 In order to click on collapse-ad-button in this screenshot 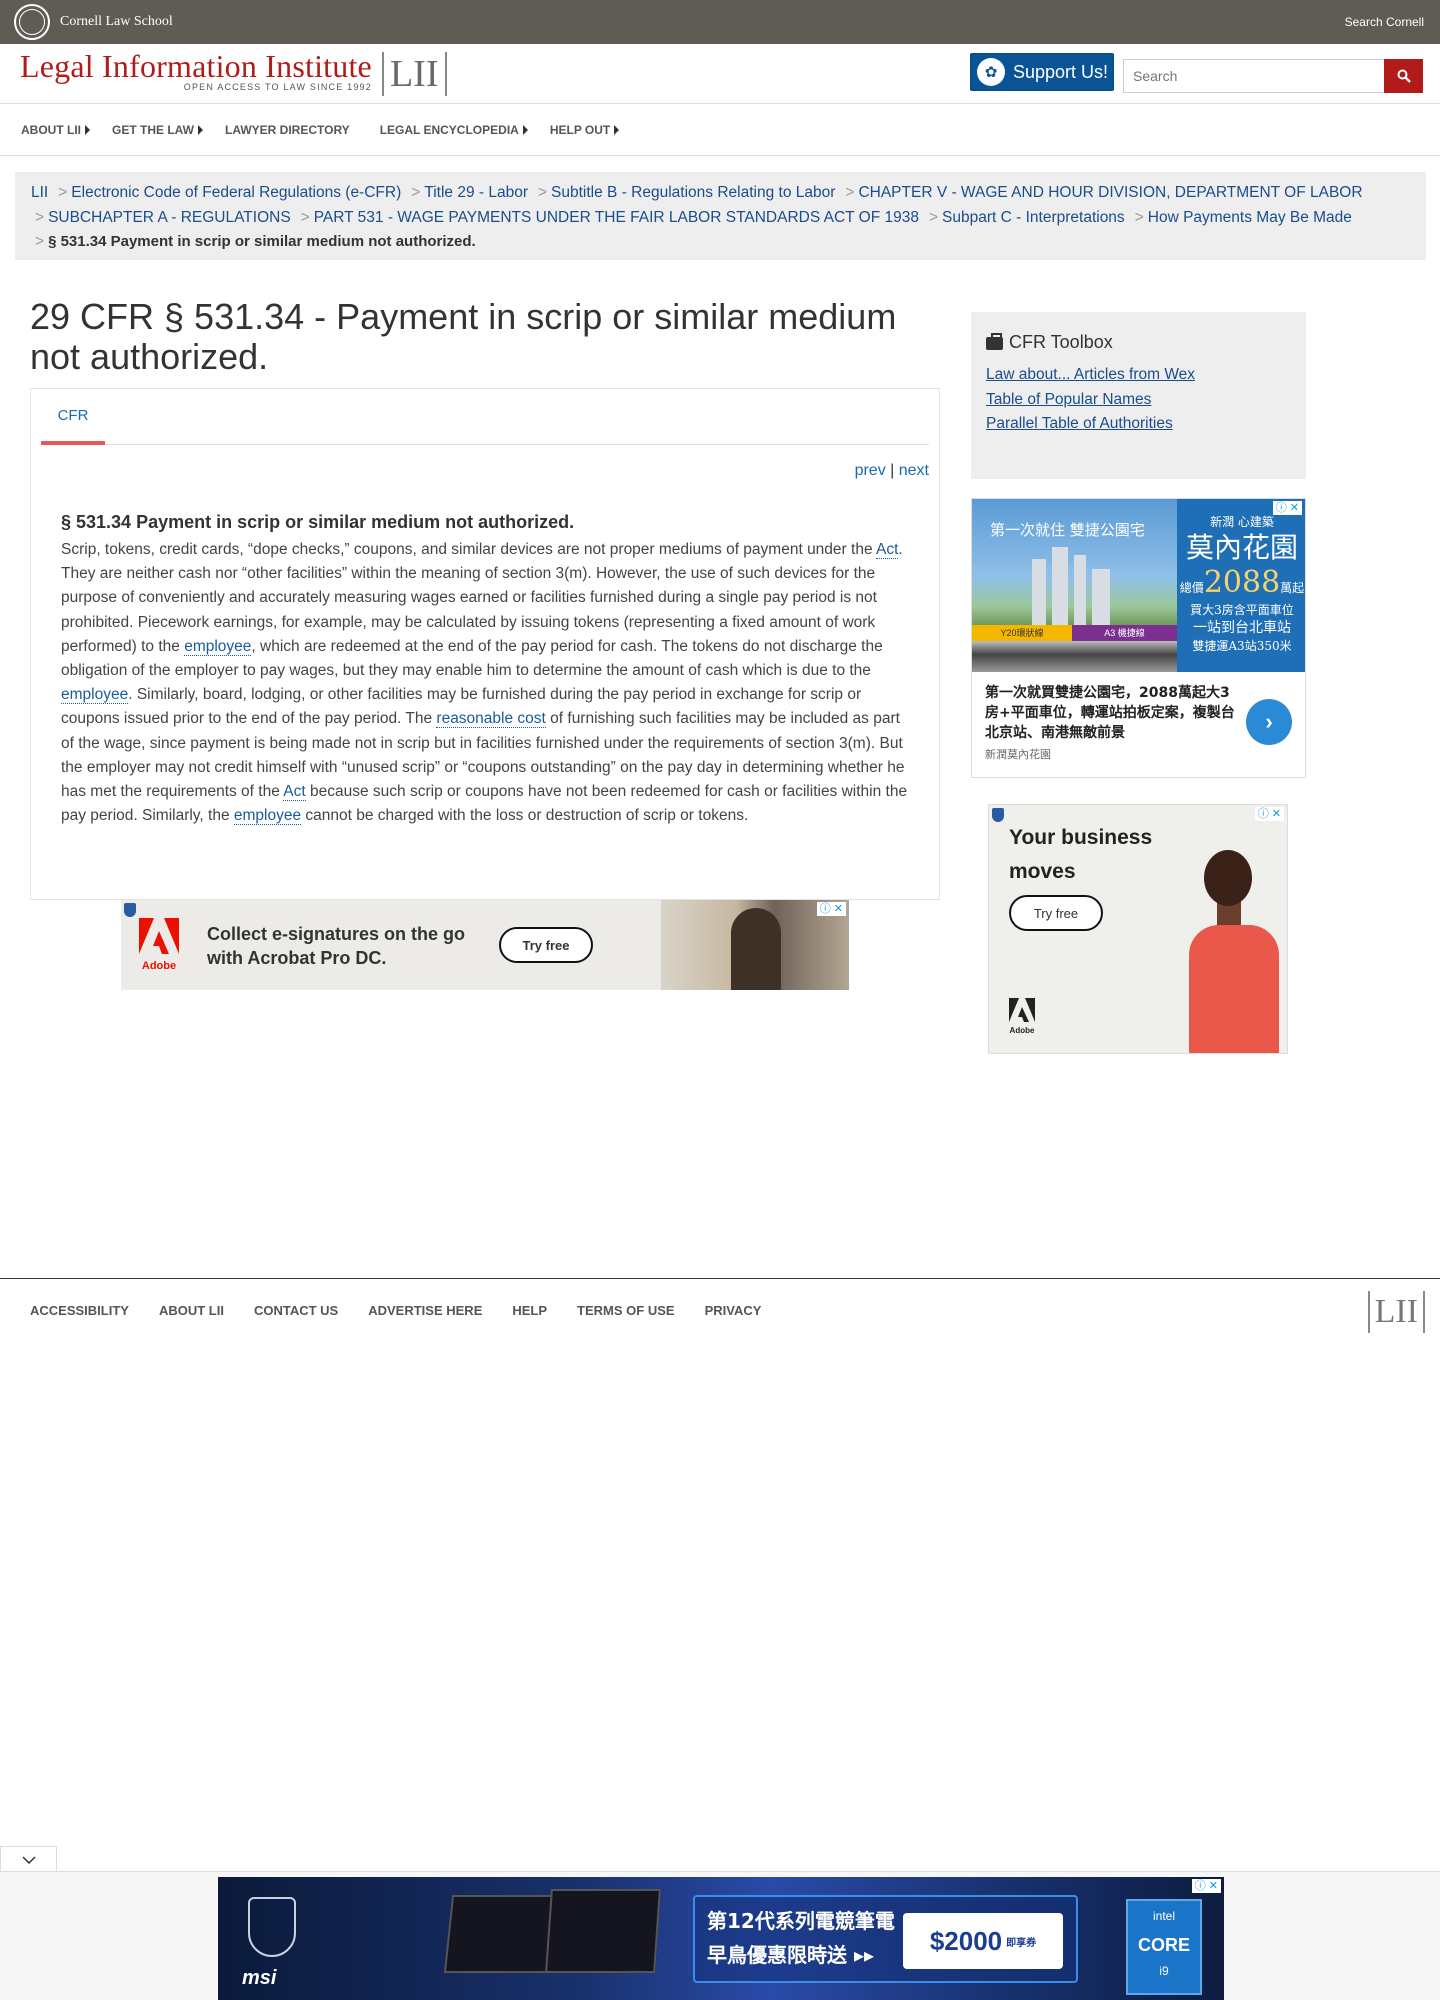, I will do `click(28, 1859)`.